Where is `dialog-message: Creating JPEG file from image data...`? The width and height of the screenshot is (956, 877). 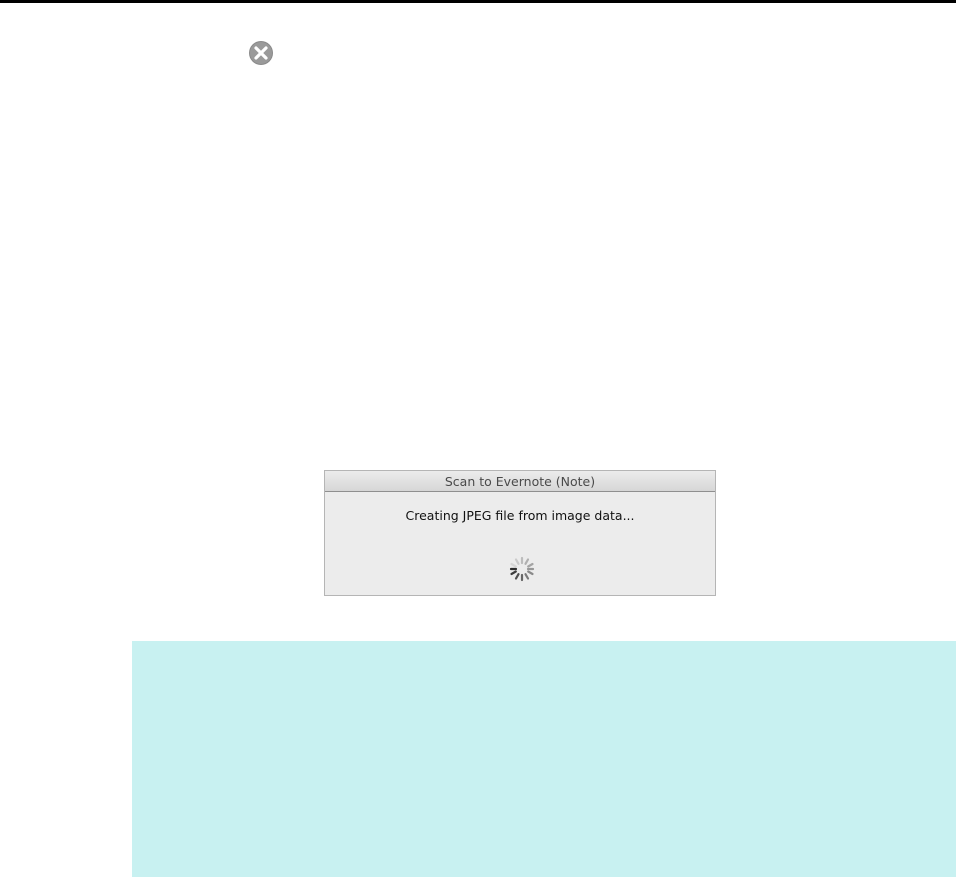
dialog-message: Creating JPEG file from image data... is located at coordinates (520, 515).